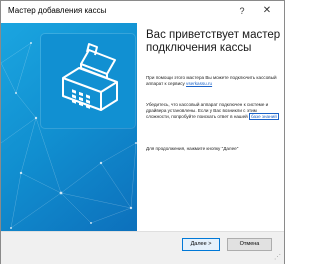 The image size is (320, 264). I want to click on footer-bar: Далее > Отмена ⋰, so click(142, 247).